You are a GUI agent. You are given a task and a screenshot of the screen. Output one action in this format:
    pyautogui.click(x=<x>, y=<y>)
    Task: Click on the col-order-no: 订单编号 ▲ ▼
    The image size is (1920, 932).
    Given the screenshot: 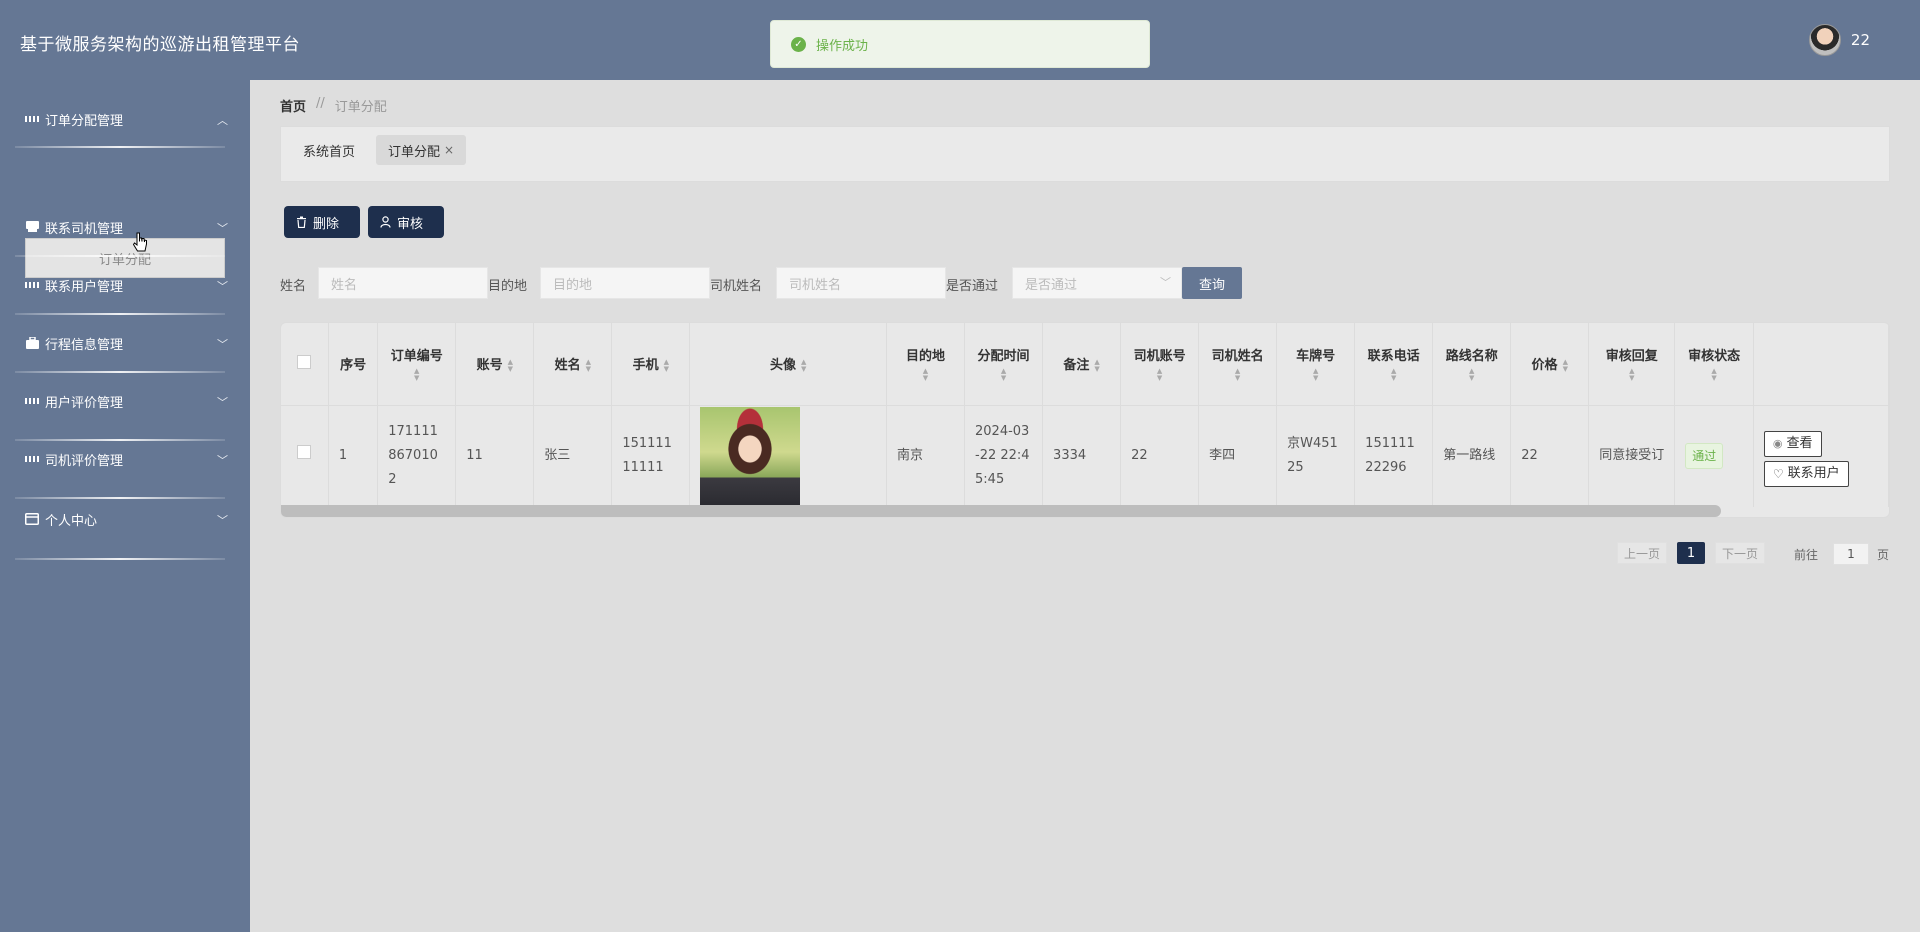 What is the action you would take?
    pyautogui.click(x=417, y=364)
    